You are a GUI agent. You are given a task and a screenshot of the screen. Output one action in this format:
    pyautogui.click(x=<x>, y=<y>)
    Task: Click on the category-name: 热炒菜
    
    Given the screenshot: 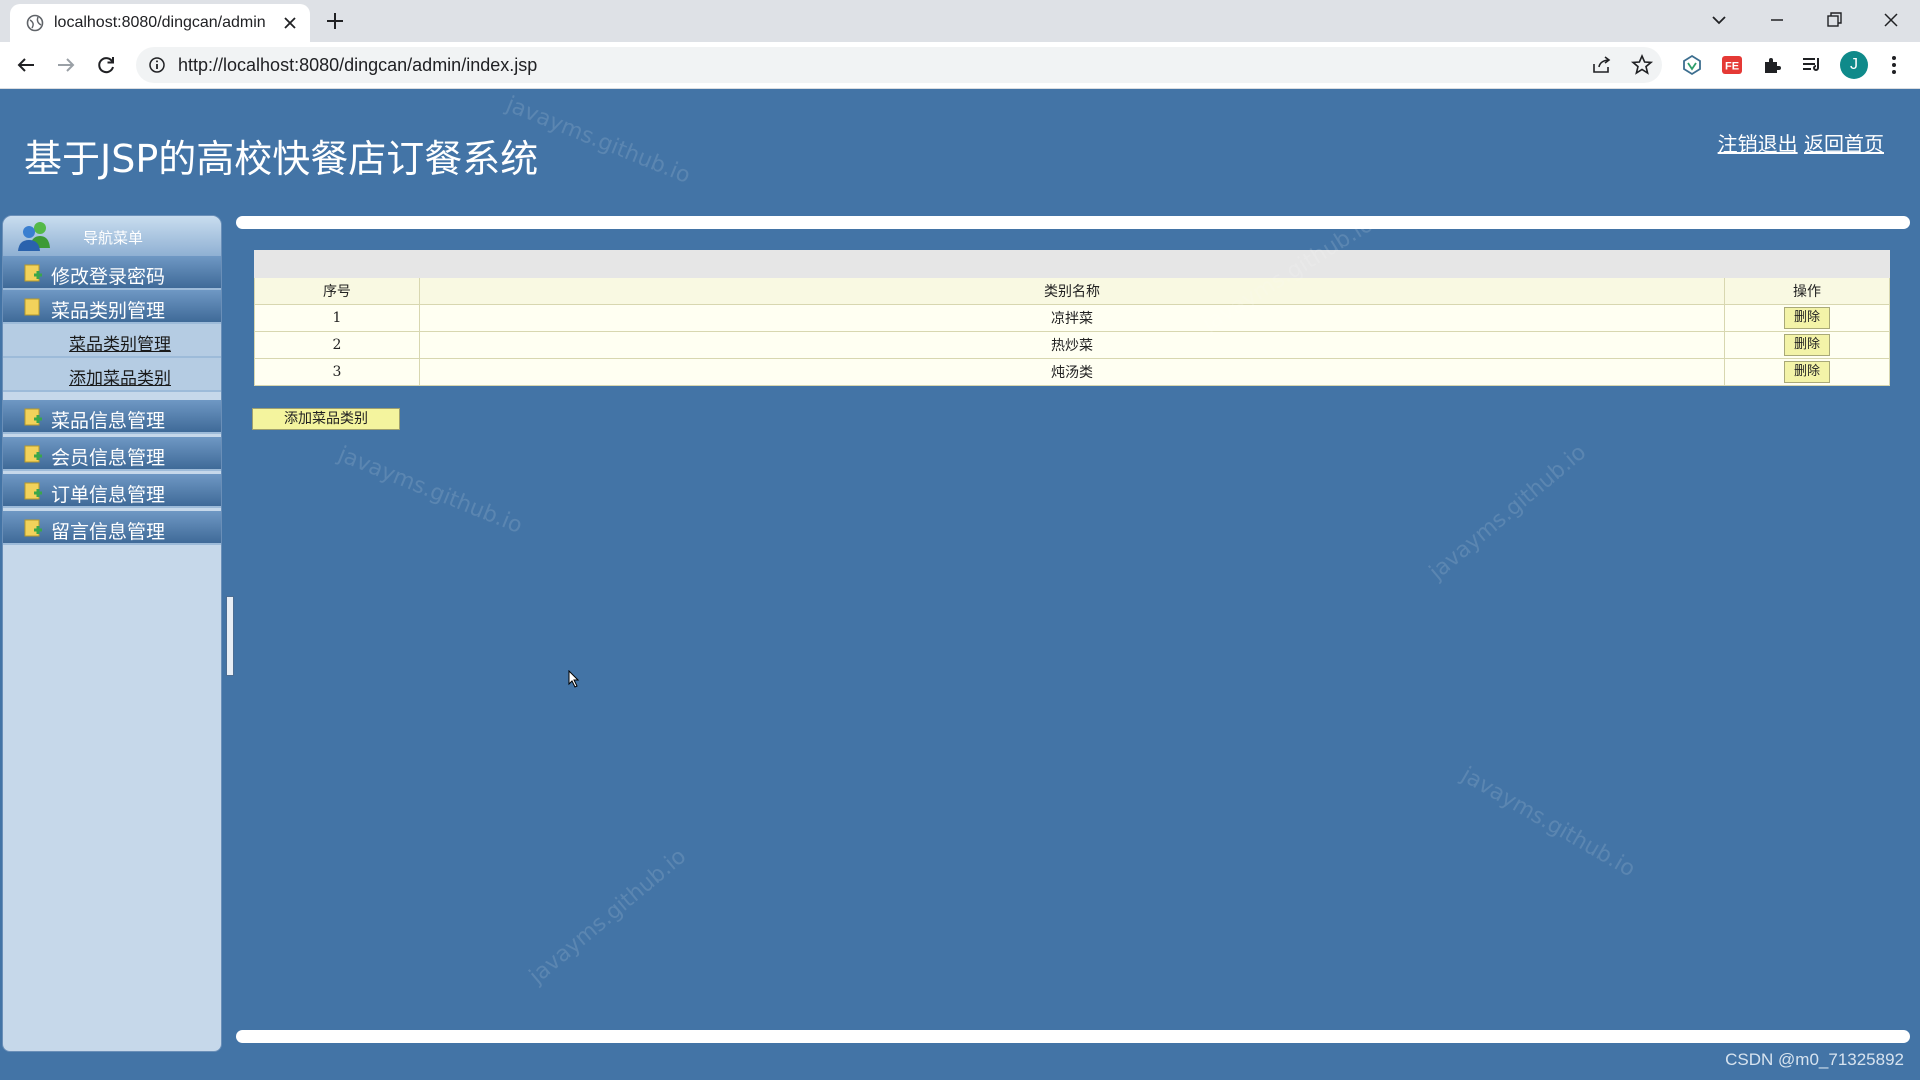 What is the action you would take?
    pyautogui.click(x=1072, y=345)
    